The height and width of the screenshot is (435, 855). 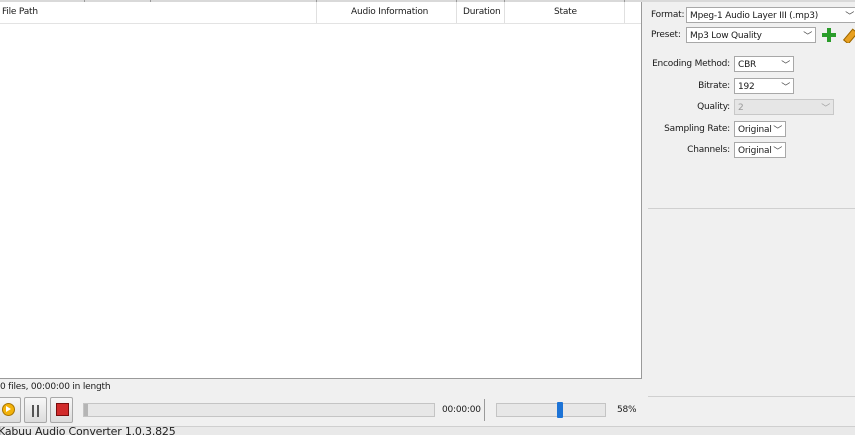 I want to click on format-label: Format:, so click(x=668, y=15).